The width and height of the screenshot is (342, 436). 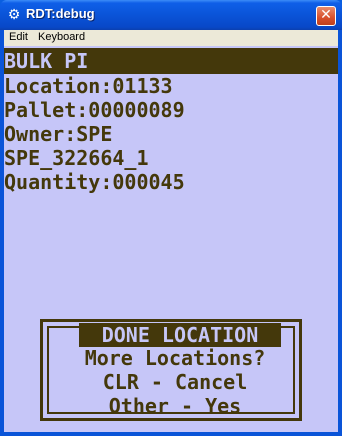 I want to click on location-line: Location:01133, so click(x=88, y=86).